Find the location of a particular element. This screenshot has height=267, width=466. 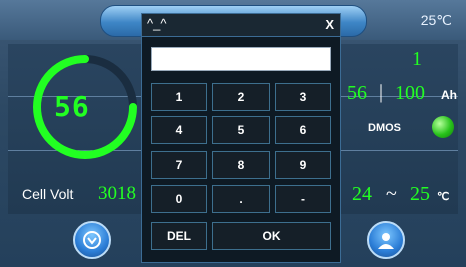

key-1: 1 is located at coordinates (179, 97).